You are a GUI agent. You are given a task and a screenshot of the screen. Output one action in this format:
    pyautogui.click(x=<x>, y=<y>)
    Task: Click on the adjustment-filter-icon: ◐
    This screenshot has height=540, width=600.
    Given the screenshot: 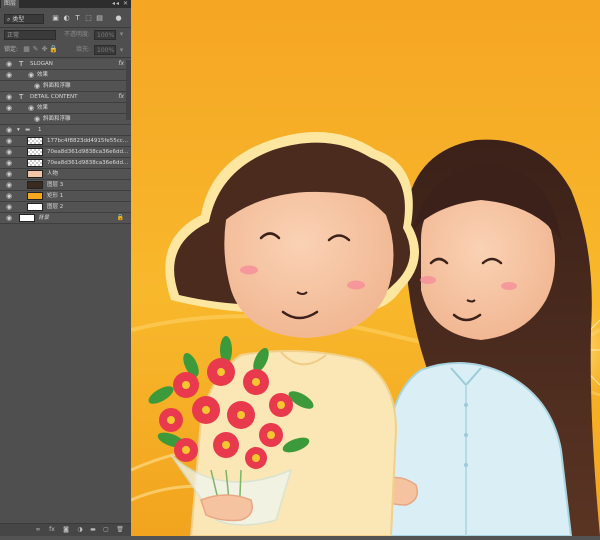 What is the action you would take?
    pyautogui.click(x=66, y=18)
    